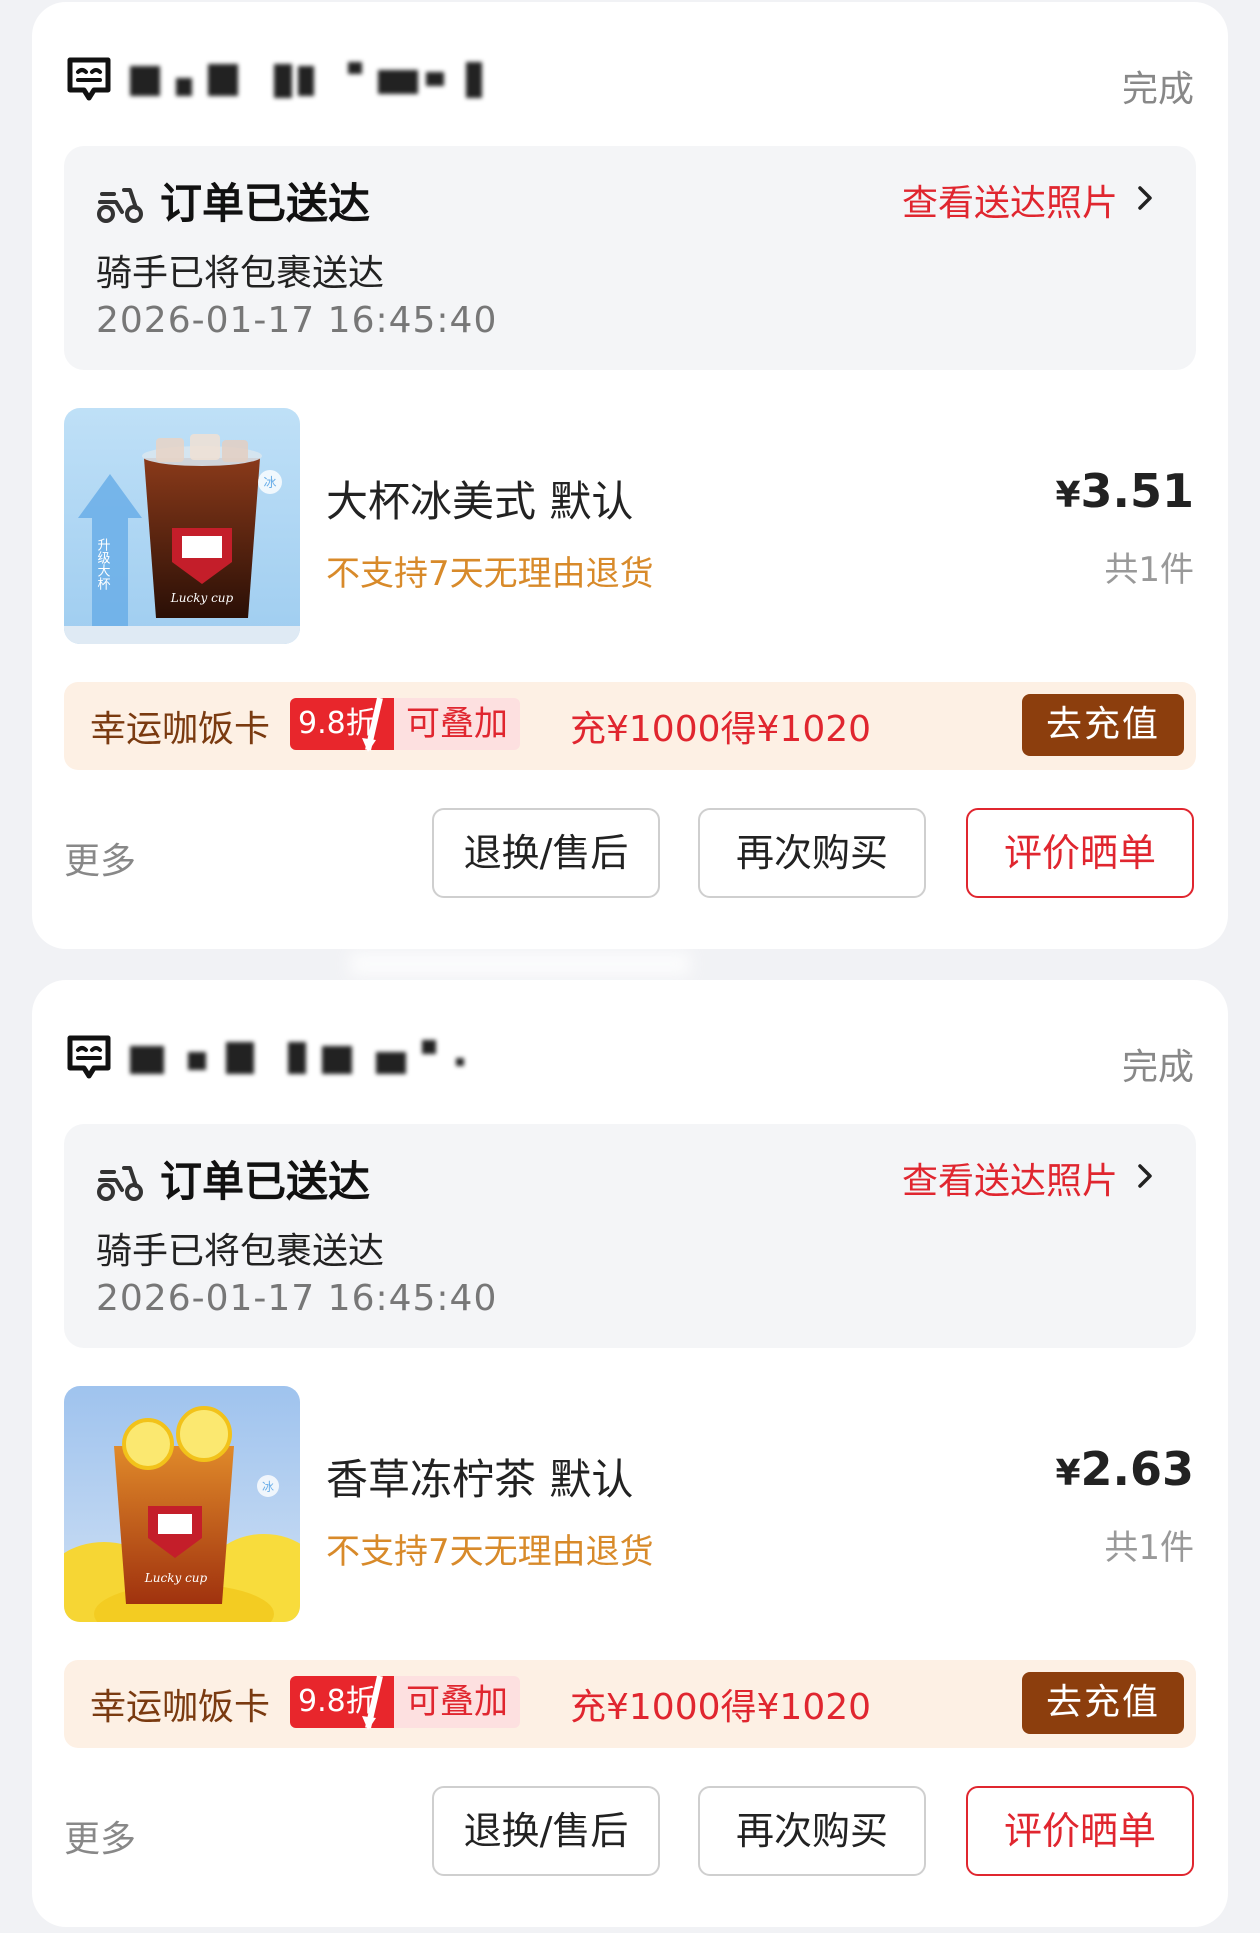  I want to click on product-image: 升级大杯 Lucky cup 冰, so click(182, 526).